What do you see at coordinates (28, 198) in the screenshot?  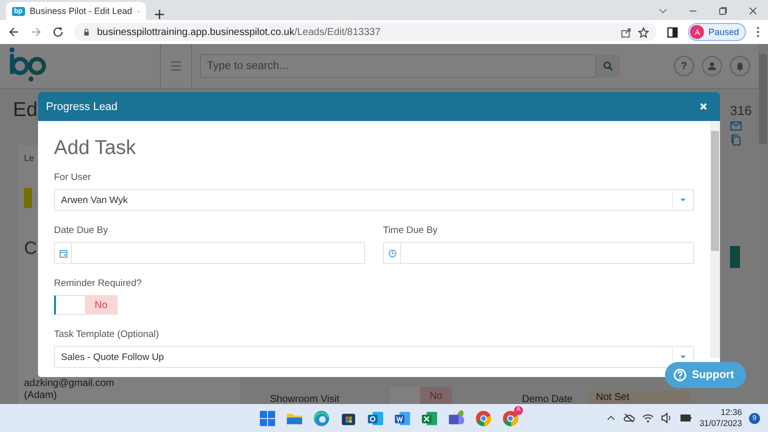 I see `status-marker` at bounding box center [28, 198].